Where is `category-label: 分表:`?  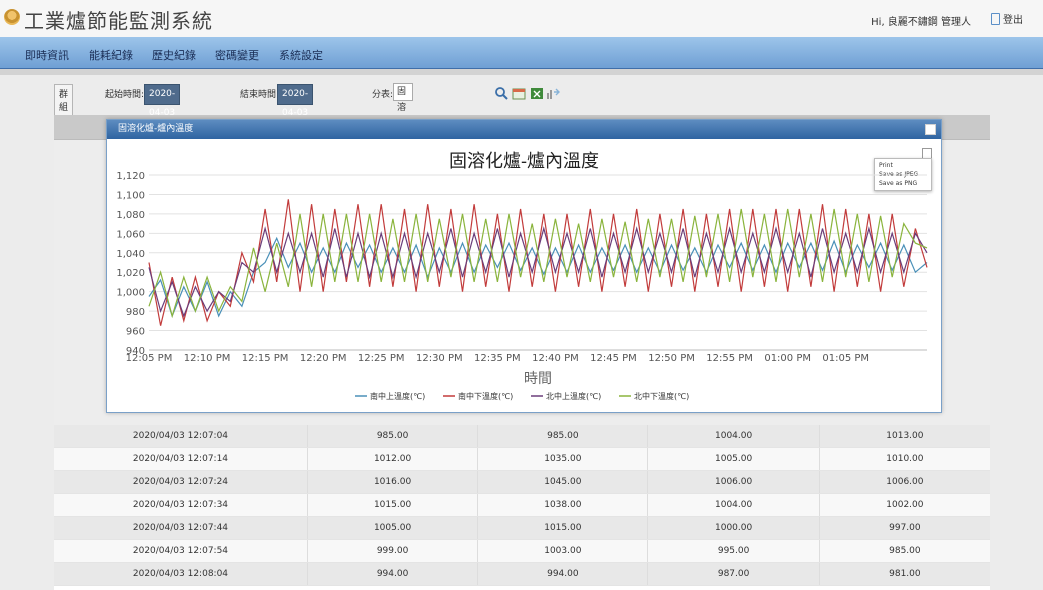
category-label: 分表: is located at coordinates (383, 95).